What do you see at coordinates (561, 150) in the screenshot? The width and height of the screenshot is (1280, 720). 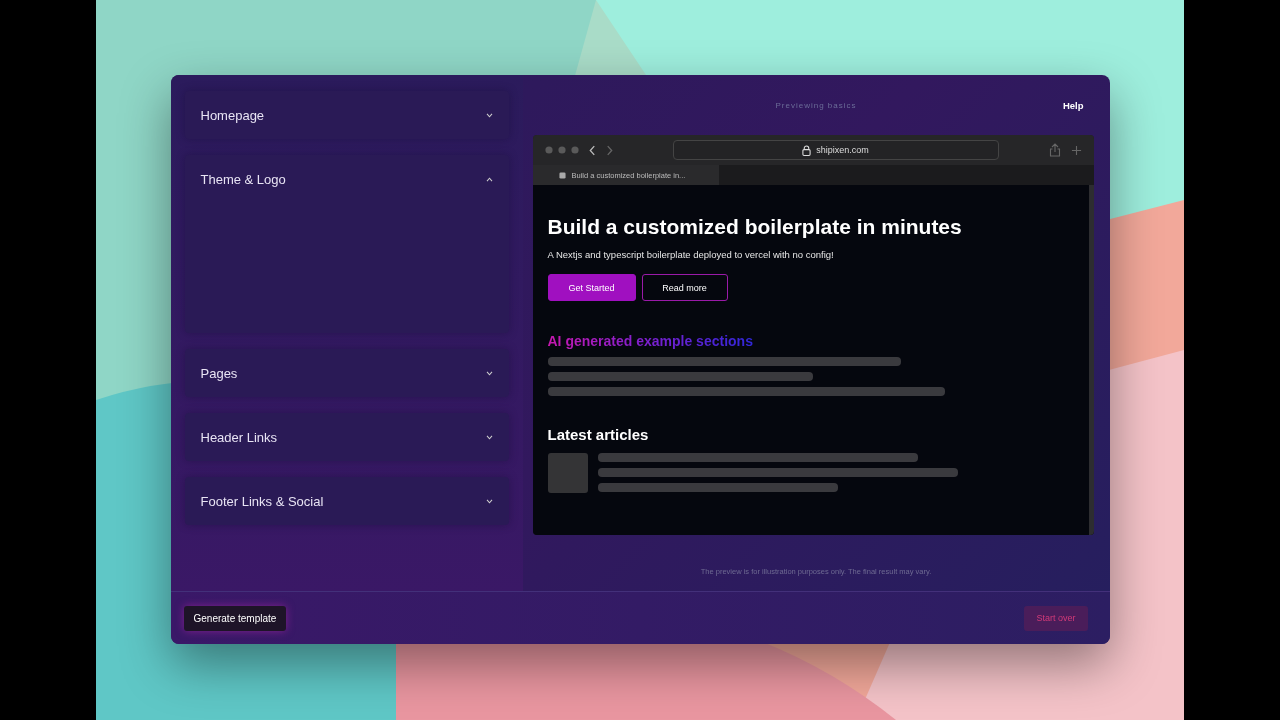 I see `window-controls-icon` at bounding box center [561, 150].